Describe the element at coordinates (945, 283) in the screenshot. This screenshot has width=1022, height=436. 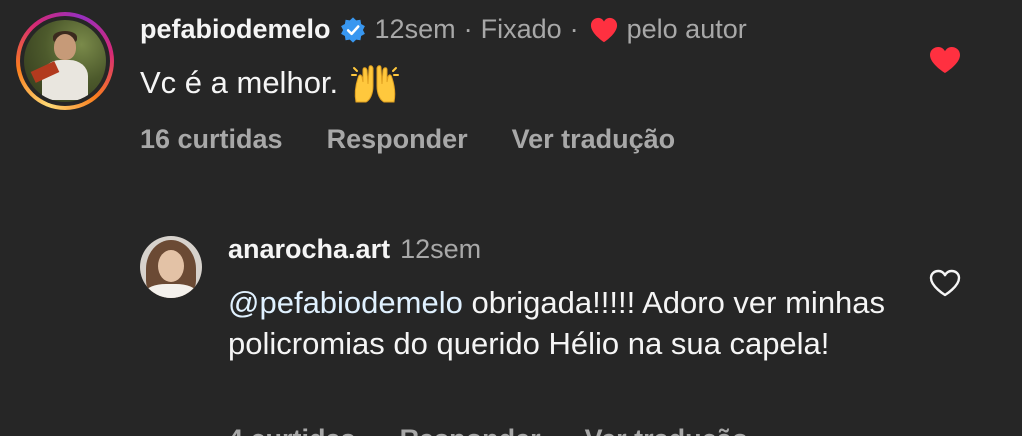
I see `reply-like-heart-outline-icon` at that location.